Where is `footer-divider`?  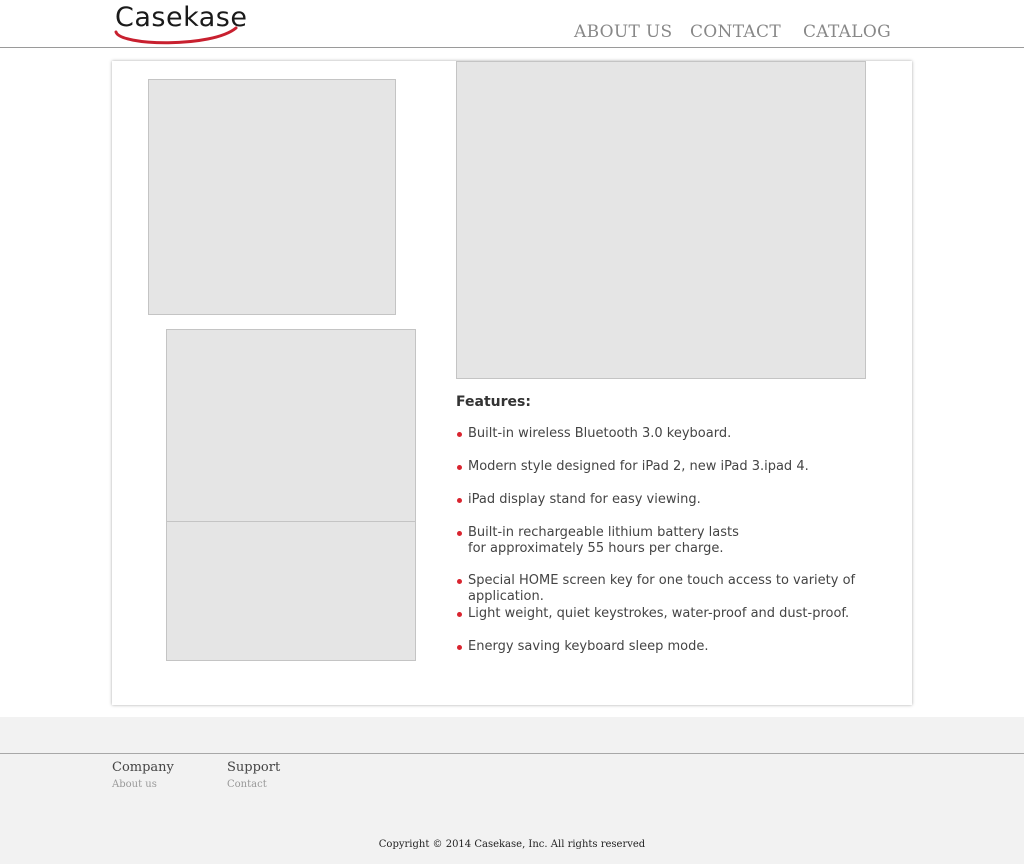
footer-divider is located at coordinates (512, 753).